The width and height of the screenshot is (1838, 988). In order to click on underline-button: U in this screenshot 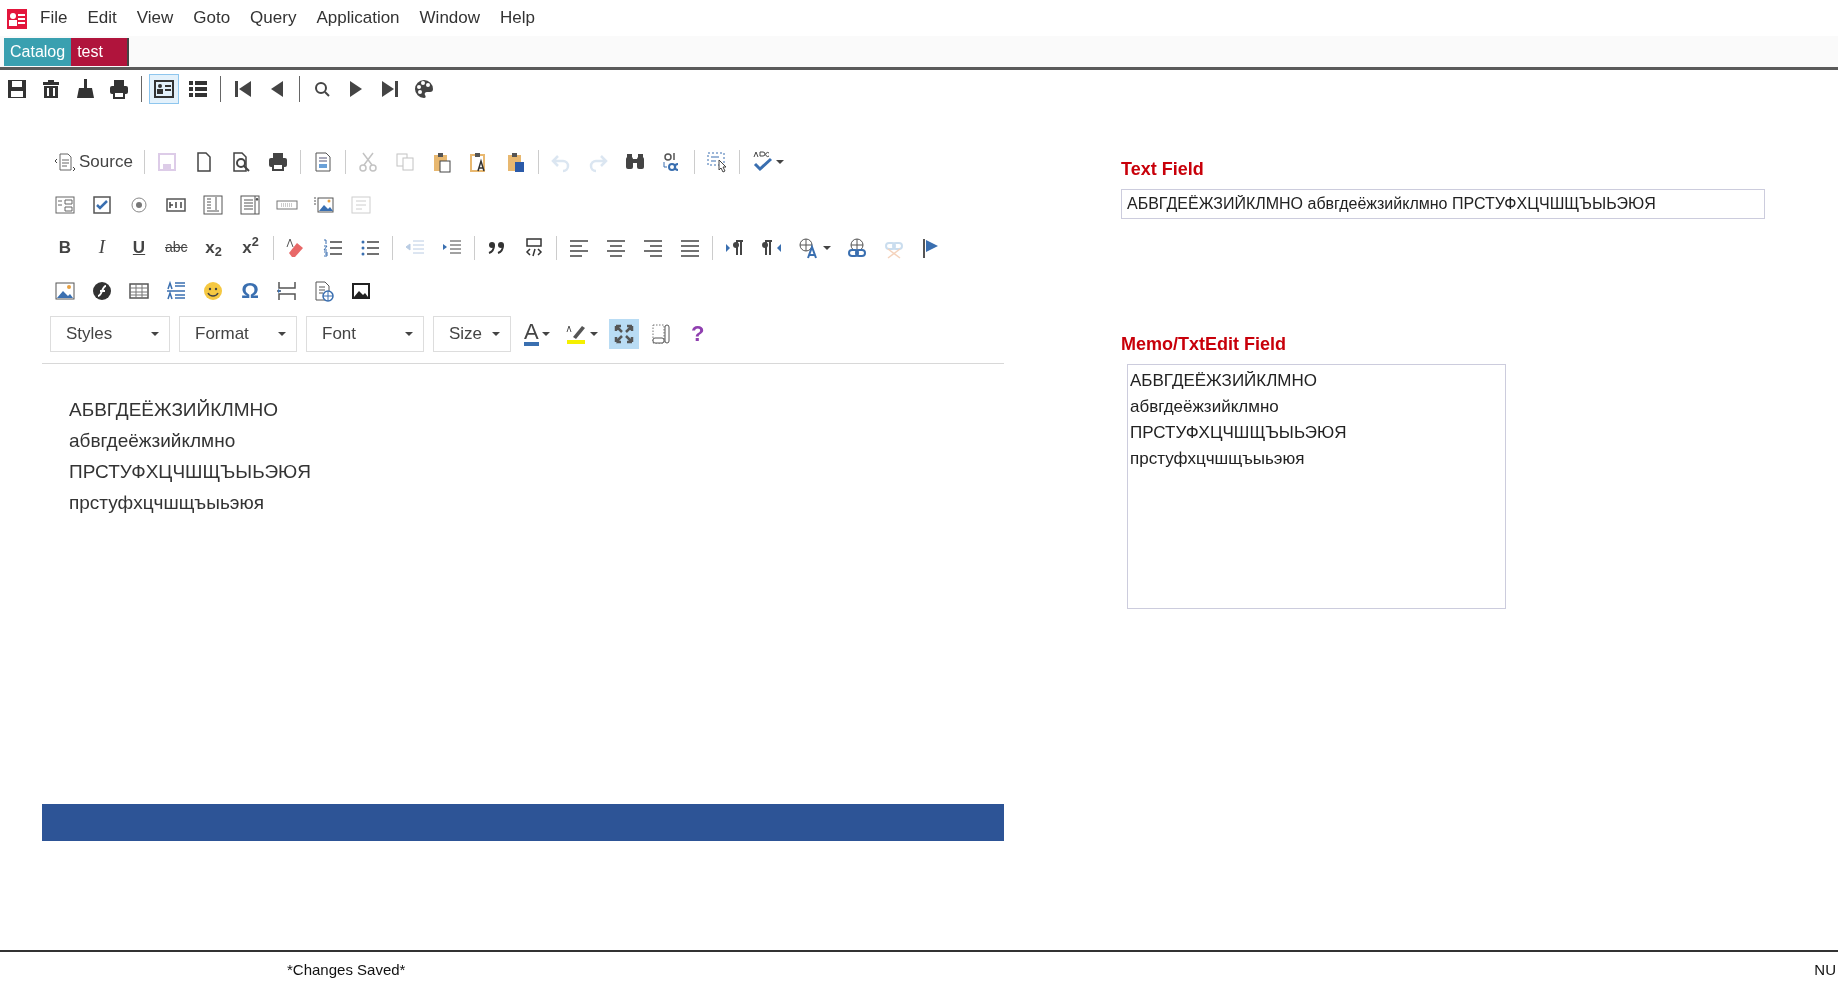, I will do `click(139, 247)`.